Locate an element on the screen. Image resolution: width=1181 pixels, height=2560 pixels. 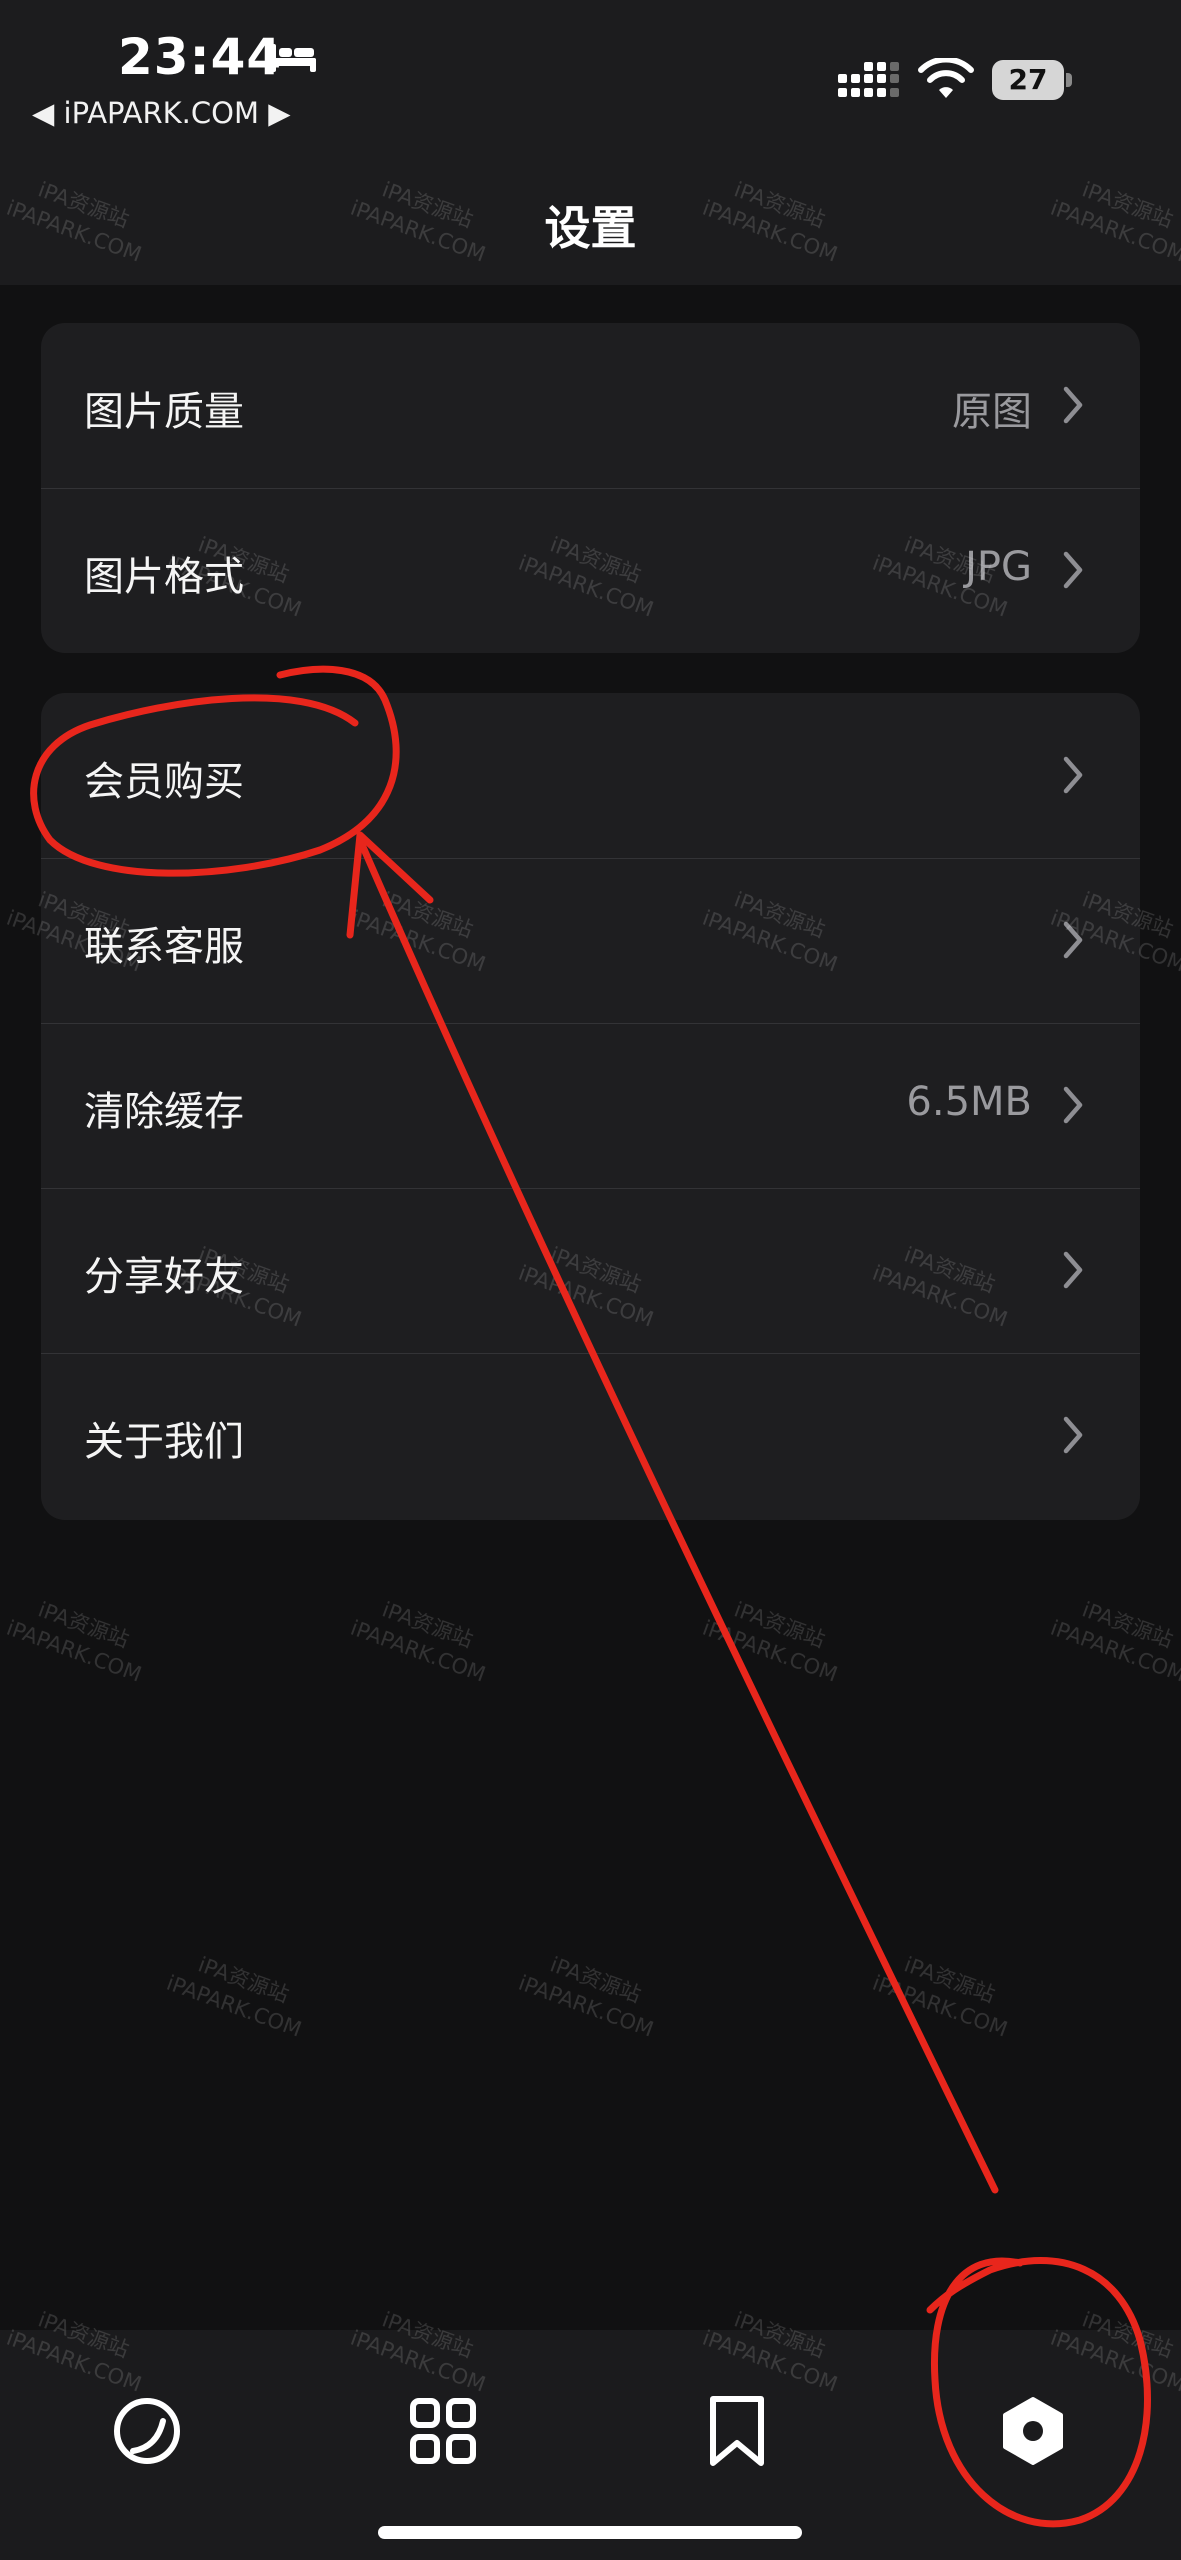
settings-row-membership-purchase: 会员购买 is located at coordinates (590, 775).